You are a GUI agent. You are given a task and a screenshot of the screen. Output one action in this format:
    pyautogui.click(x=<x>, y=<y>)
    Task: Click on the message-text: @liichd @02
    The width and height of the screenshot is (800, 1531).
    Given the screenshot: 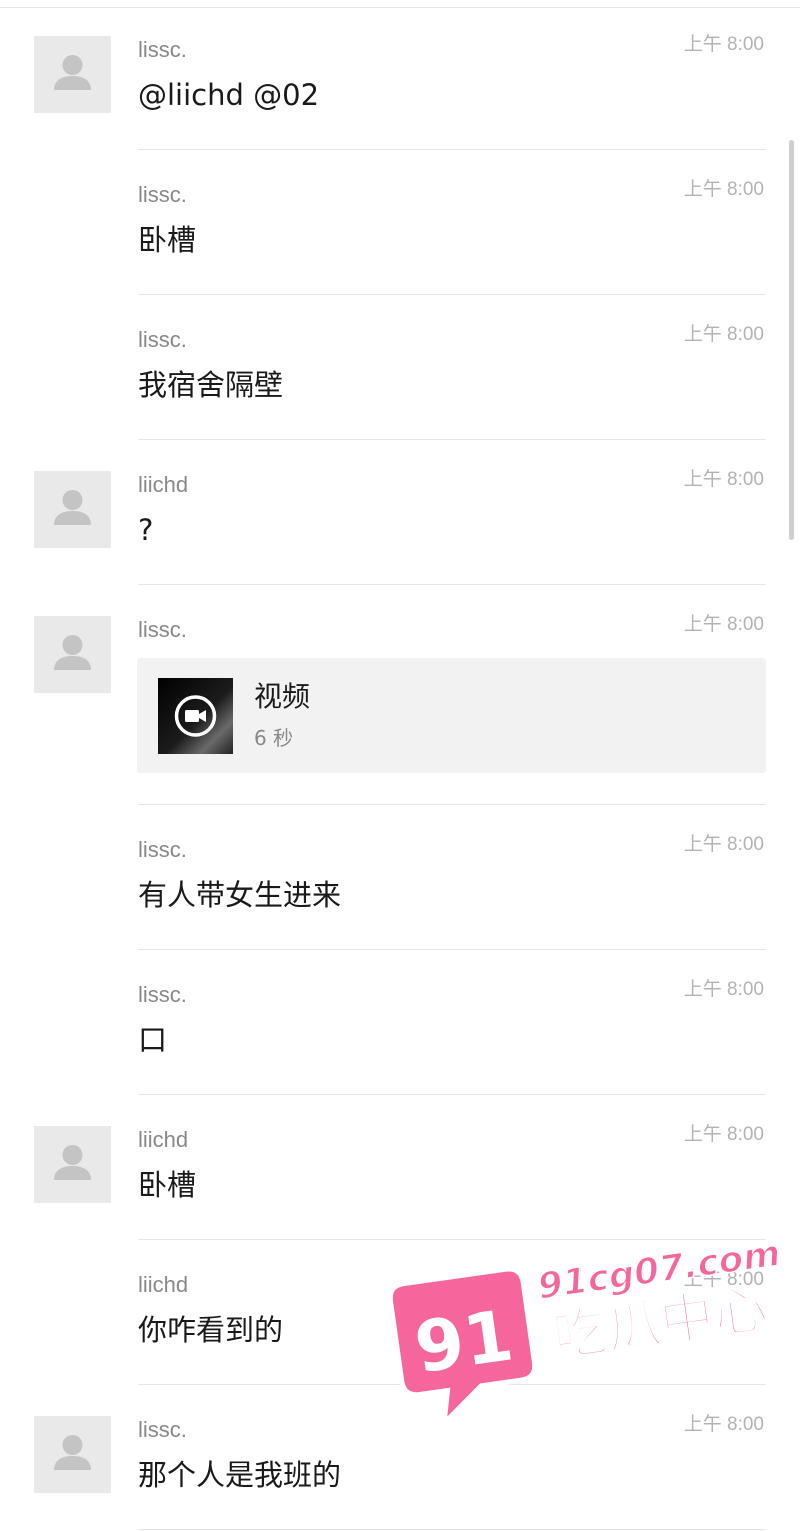 What is the action you would take?
    pyautogui.click(x=229, y=95)
    